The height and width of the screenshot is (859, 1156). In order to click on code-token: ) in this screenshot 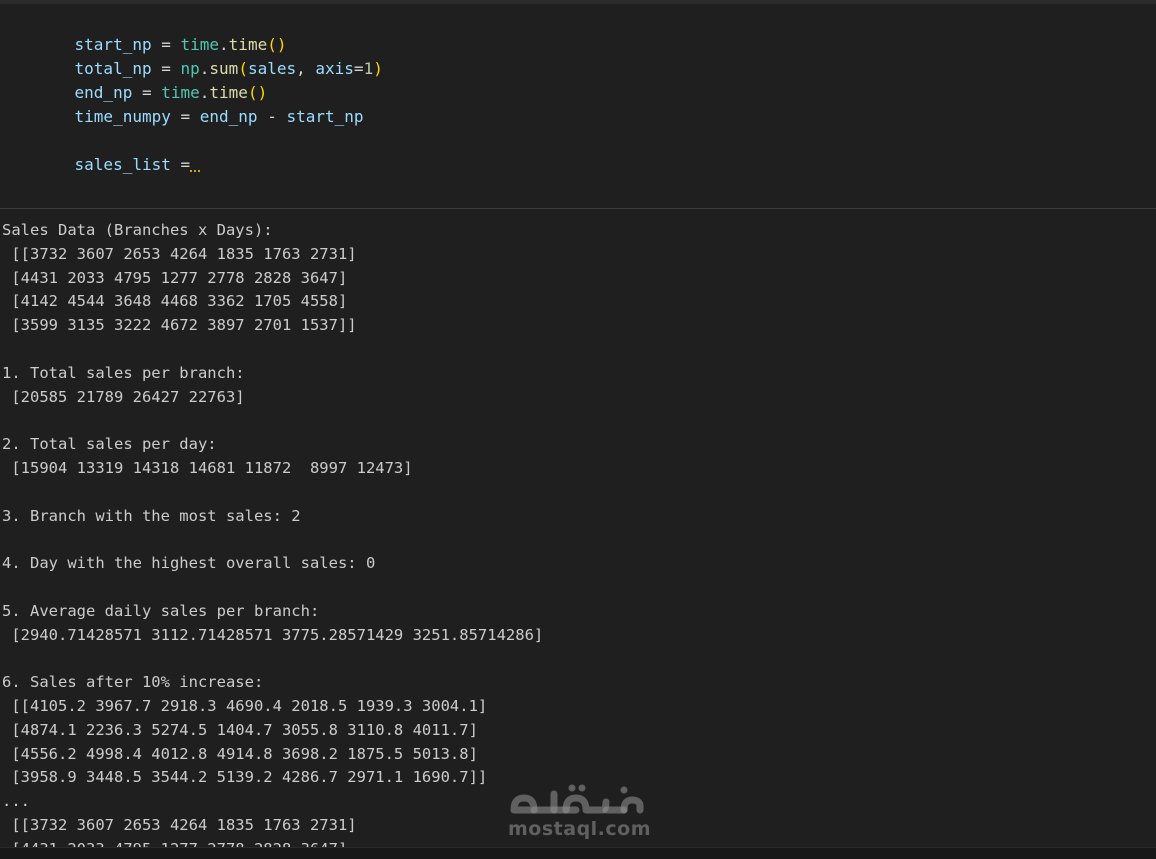, I will do `click(378, 68)`.